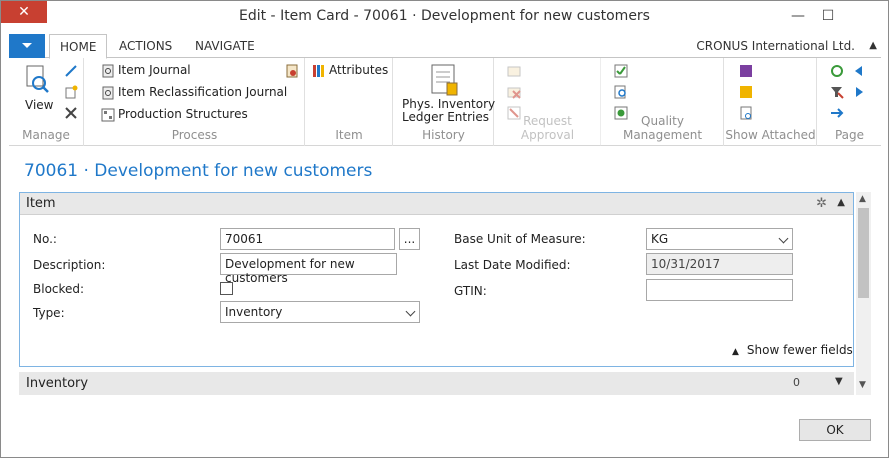 The image size is (889, 458). What do you see at coordinates (746, 71) in the screenshot?
I see `onenote-icon` at bounding box center [746, 71].